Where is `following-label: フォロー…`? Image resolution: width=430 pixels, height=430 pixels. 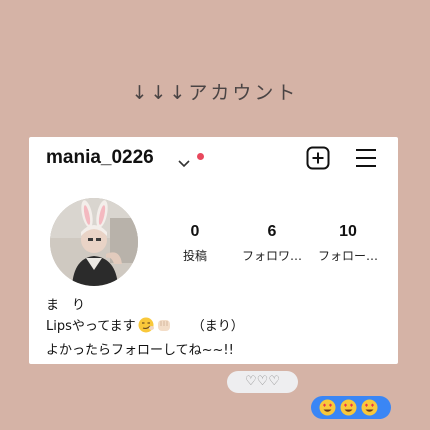
following-label: フォロー… is located at coordinates (347, 256).